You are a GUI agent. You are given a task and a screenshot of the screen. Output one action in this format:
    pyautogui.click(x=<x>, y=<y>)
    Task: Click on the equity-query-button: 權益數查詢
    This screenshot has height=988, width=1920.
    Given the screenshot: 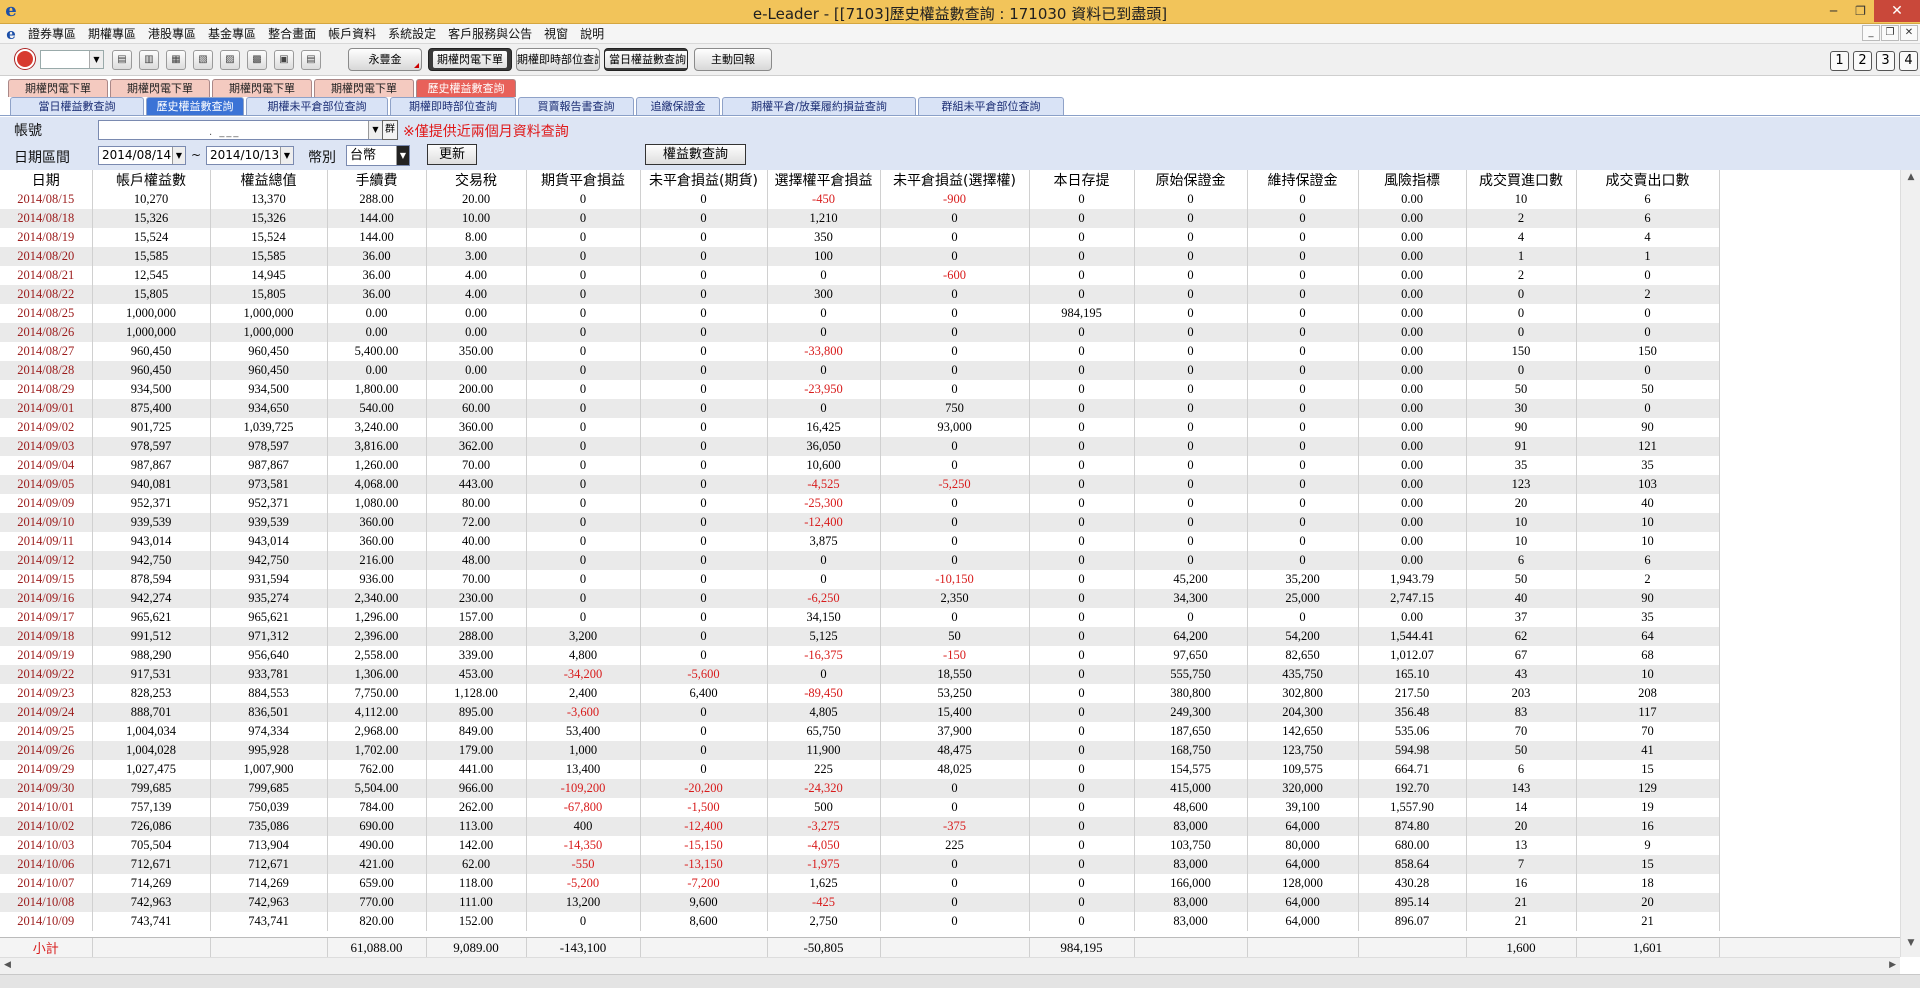 What is the action you would take?
    pyautogui.click(x=695, y=154)
    